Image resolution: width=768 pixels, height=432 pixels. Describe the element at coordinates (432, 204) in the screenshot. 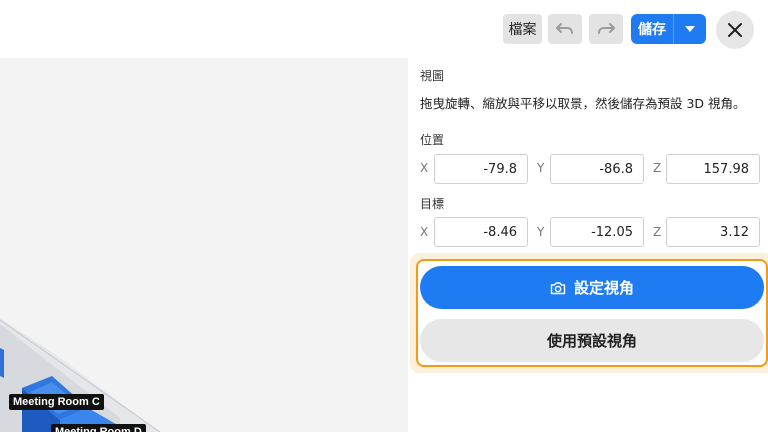

I see `target-section-title: 目標` at that location.